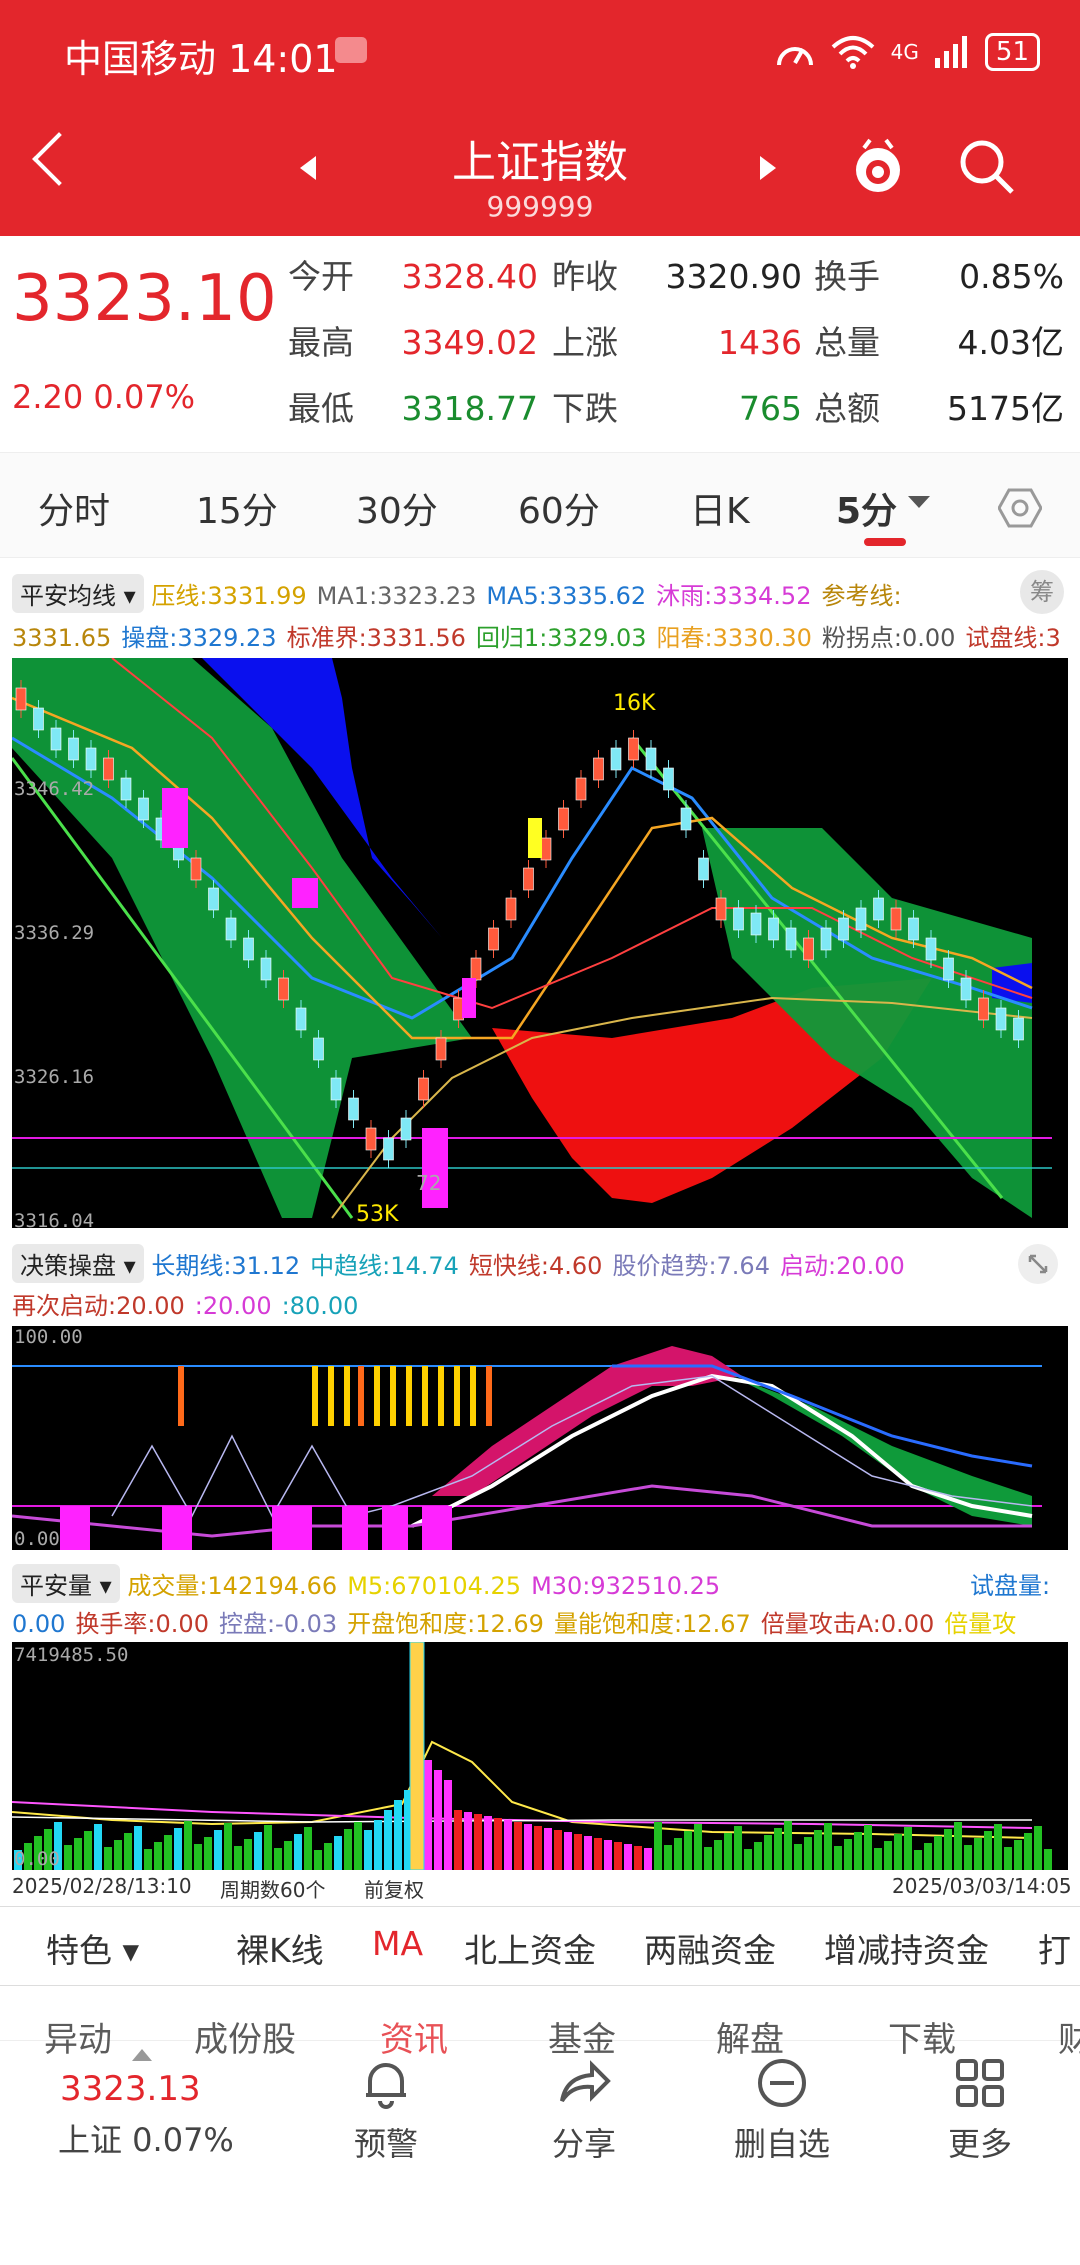 This screenshot has width=1080, height=2265. I want to click on decision-indicator-line2: 再次启动:20.00:20.00:80.00, so click(190, 1303).